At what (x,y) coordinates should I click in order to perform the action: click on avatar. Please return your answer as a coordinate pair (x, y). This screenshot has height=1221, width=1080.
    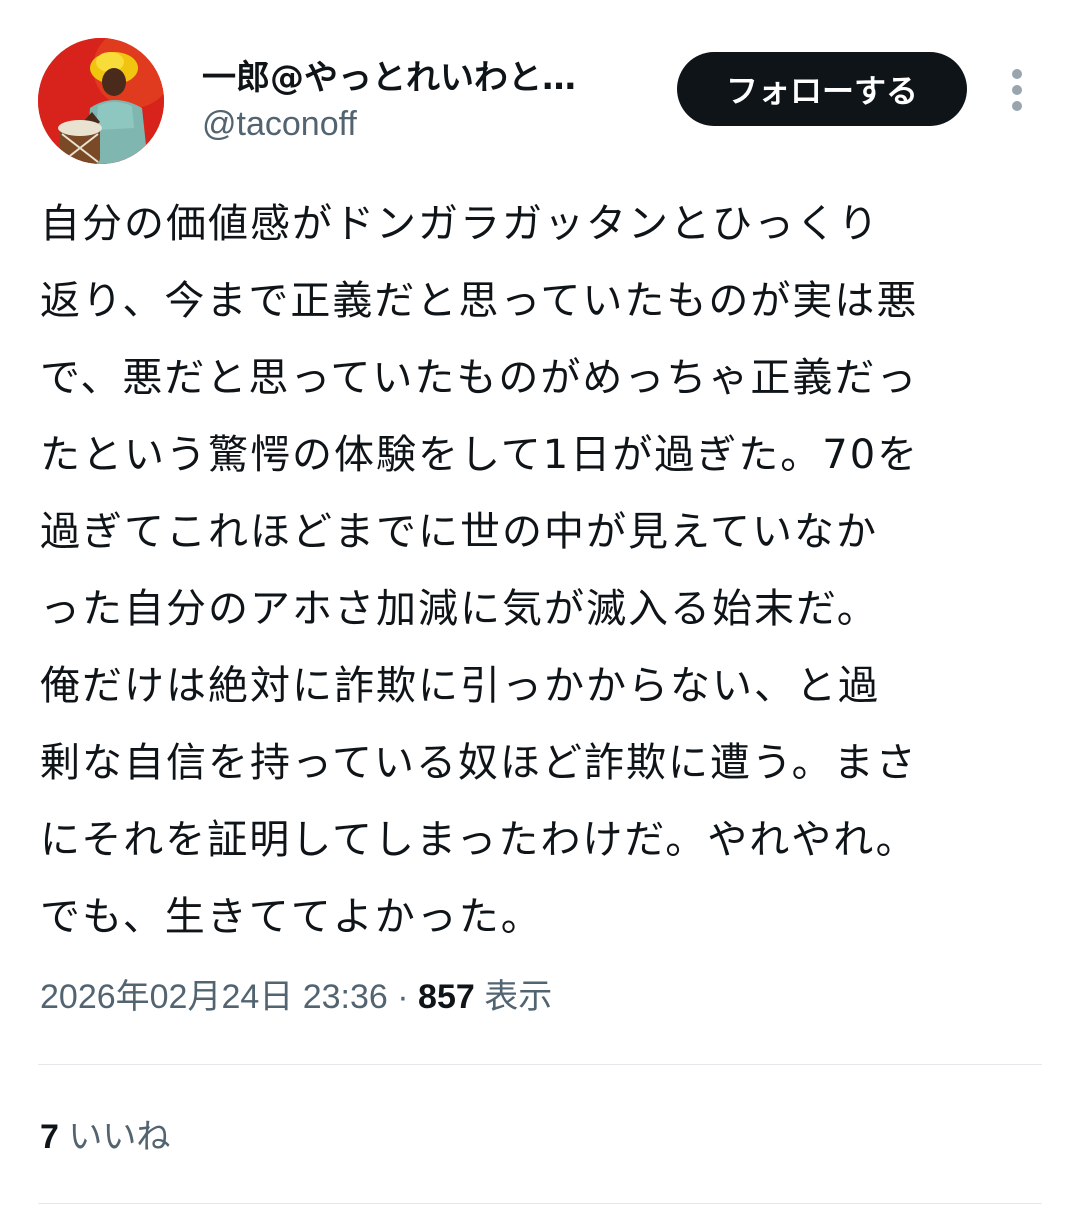
    Looking at the image, I should click on (101, 101).